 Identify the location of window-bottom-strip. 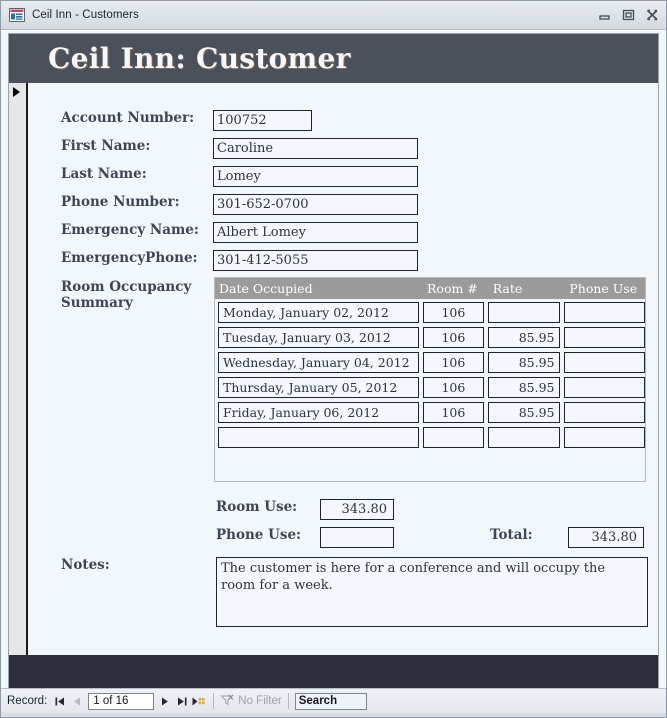
(333, 715).